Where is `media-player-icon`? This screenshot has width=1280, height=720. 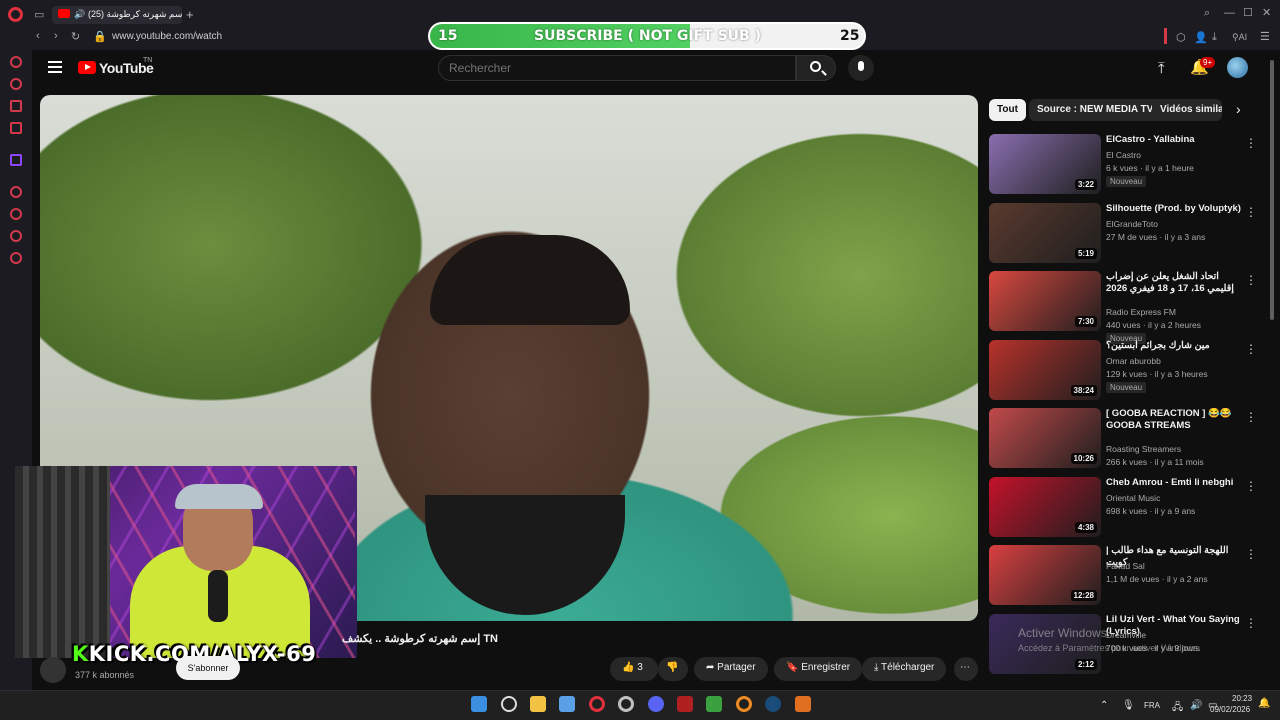 media-player-icon is located at coordinates (714, 704).